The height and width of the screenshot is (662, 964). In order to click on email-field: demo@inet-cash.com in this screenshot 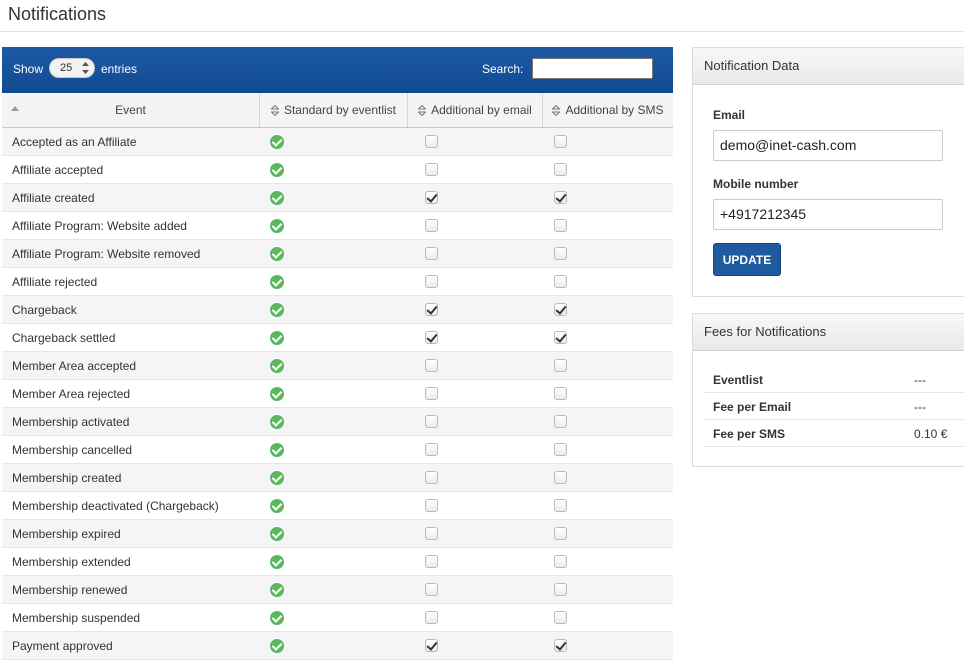, I will do `click(828, 145)`.